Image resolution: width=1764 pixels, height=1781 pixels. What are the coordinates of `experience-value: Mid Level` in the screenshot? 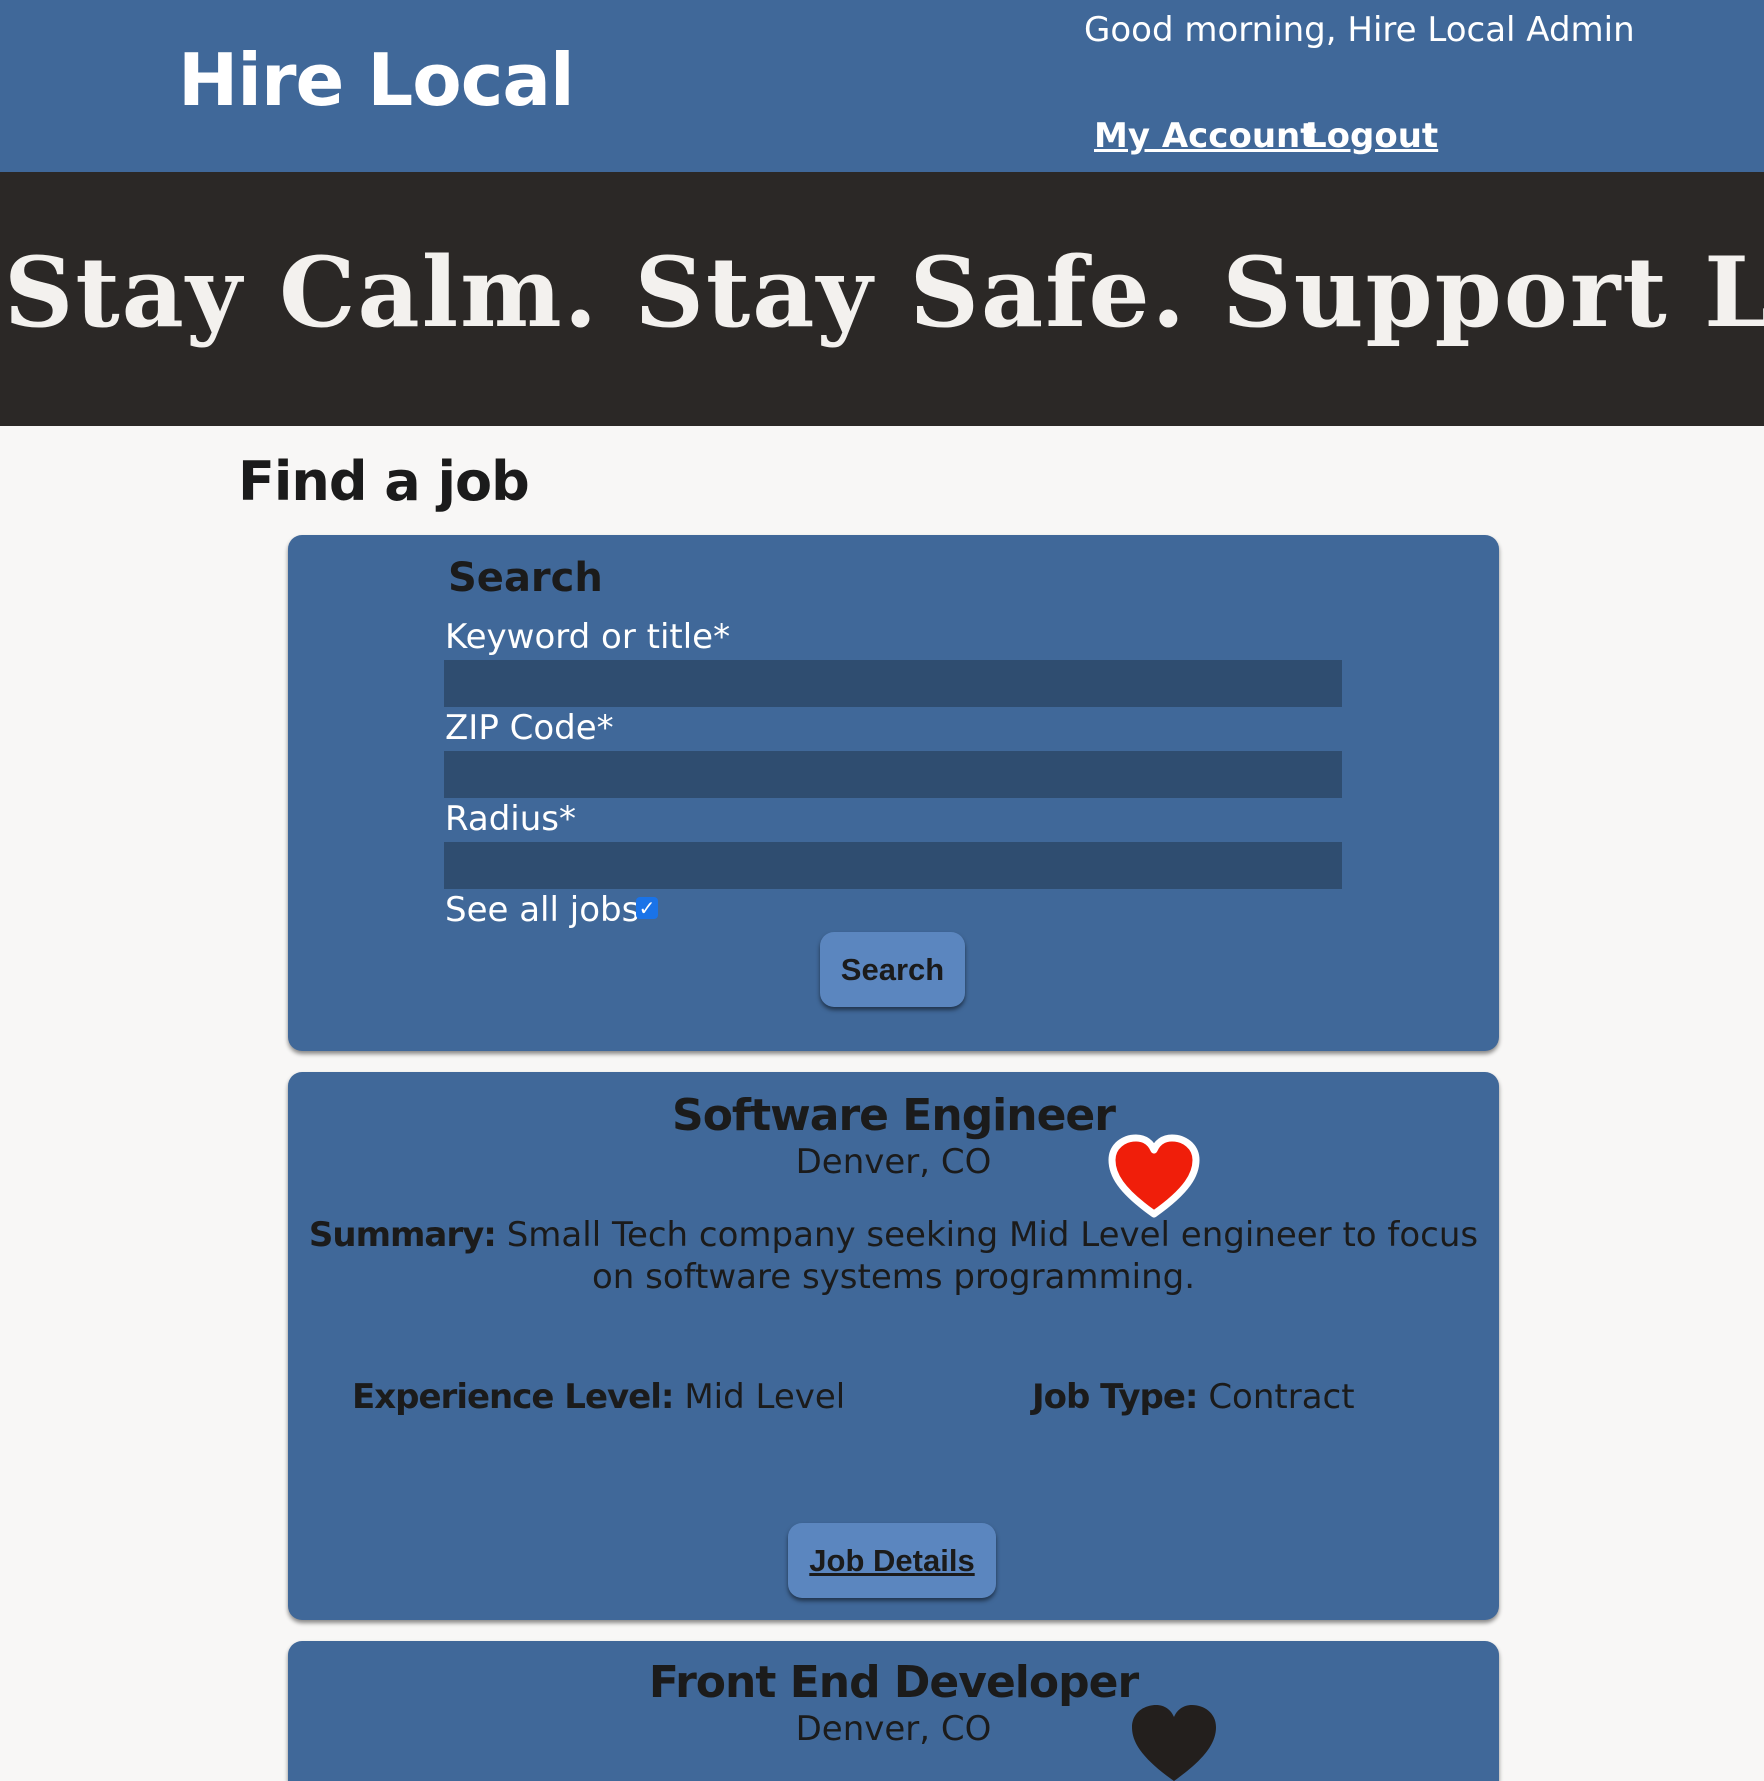 It's located at (765, 1397).